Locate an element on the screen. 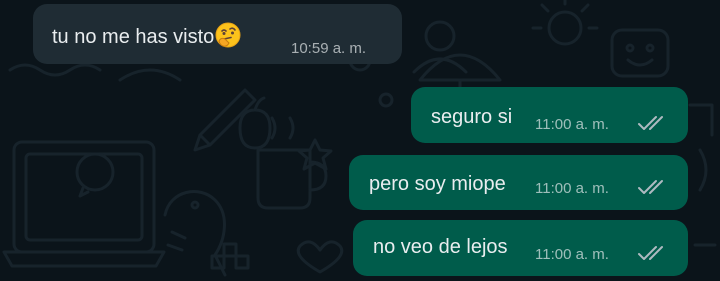  smiley-doodle-icon is located at coordinates (640, 53).